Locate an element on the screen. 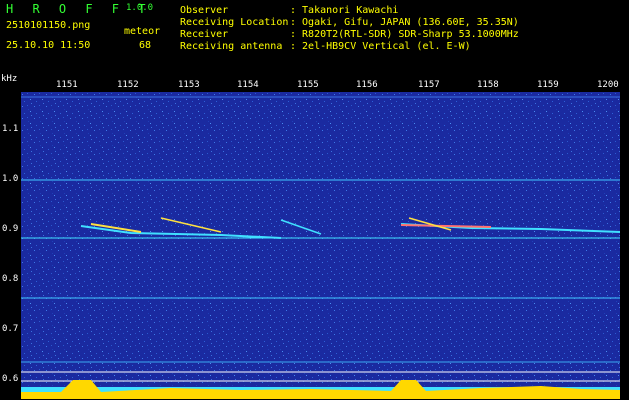 The height and width of the screenshot is (400, 629). freq-label-1-1: 1.1 is located at coordinates (10, 129).